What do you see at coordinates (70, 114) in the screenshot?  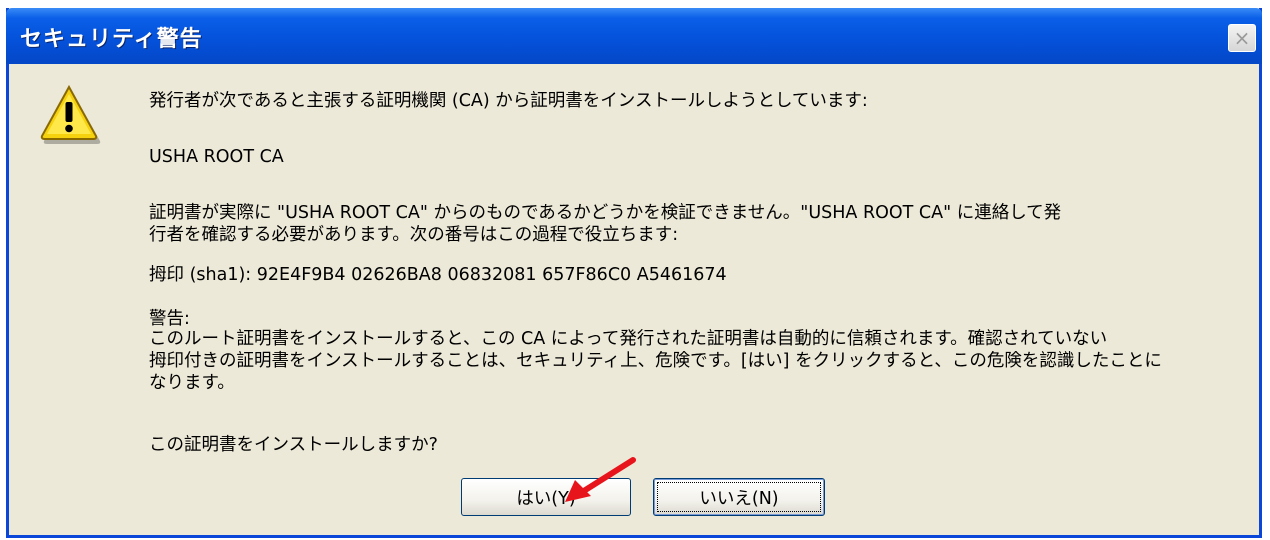 I see `warning-triangle-icon` at bounding box center [70, 114].